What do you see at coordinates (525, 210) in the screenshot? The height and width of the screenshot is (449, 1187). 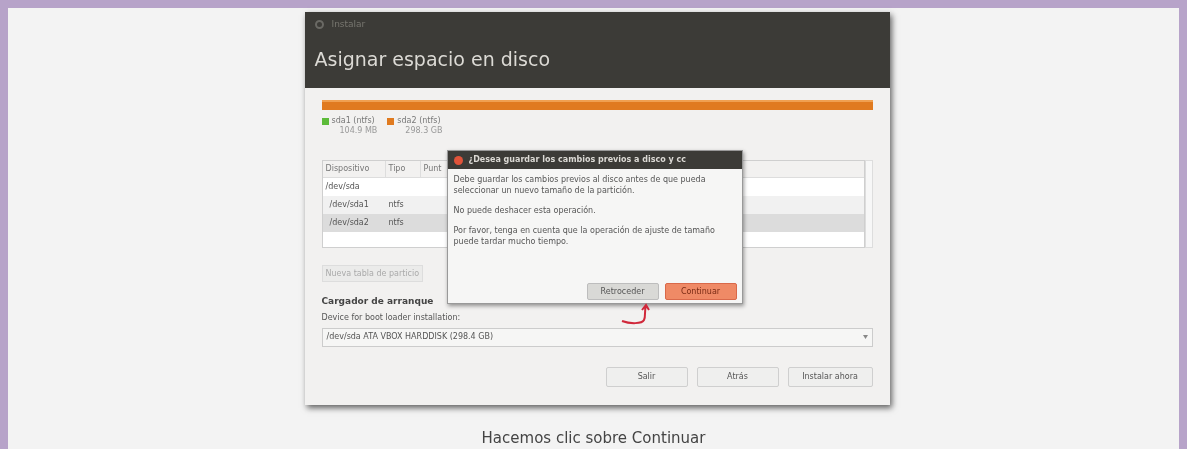 I see `dialog-text: No puede deshacer esta operación.` at bounding box center [525, 210].